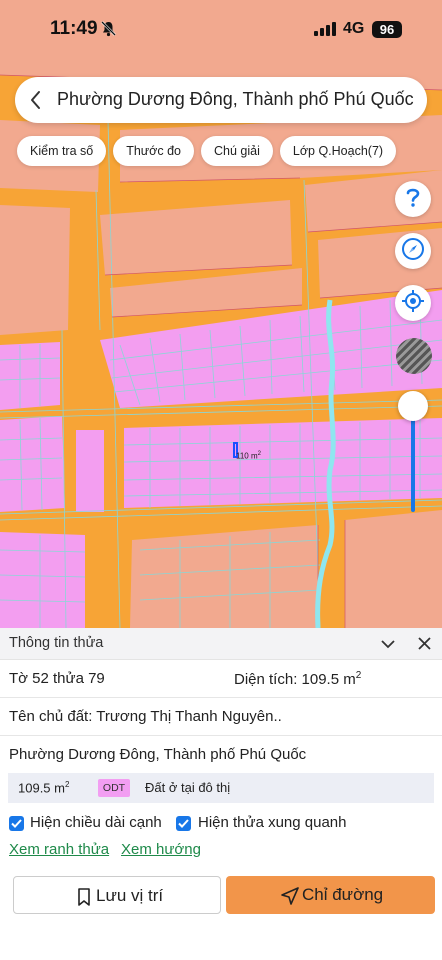 The height and width of the screenshot is (960, 442). I want to click on view-direction-link: Xem hướng, so click(161, 849).